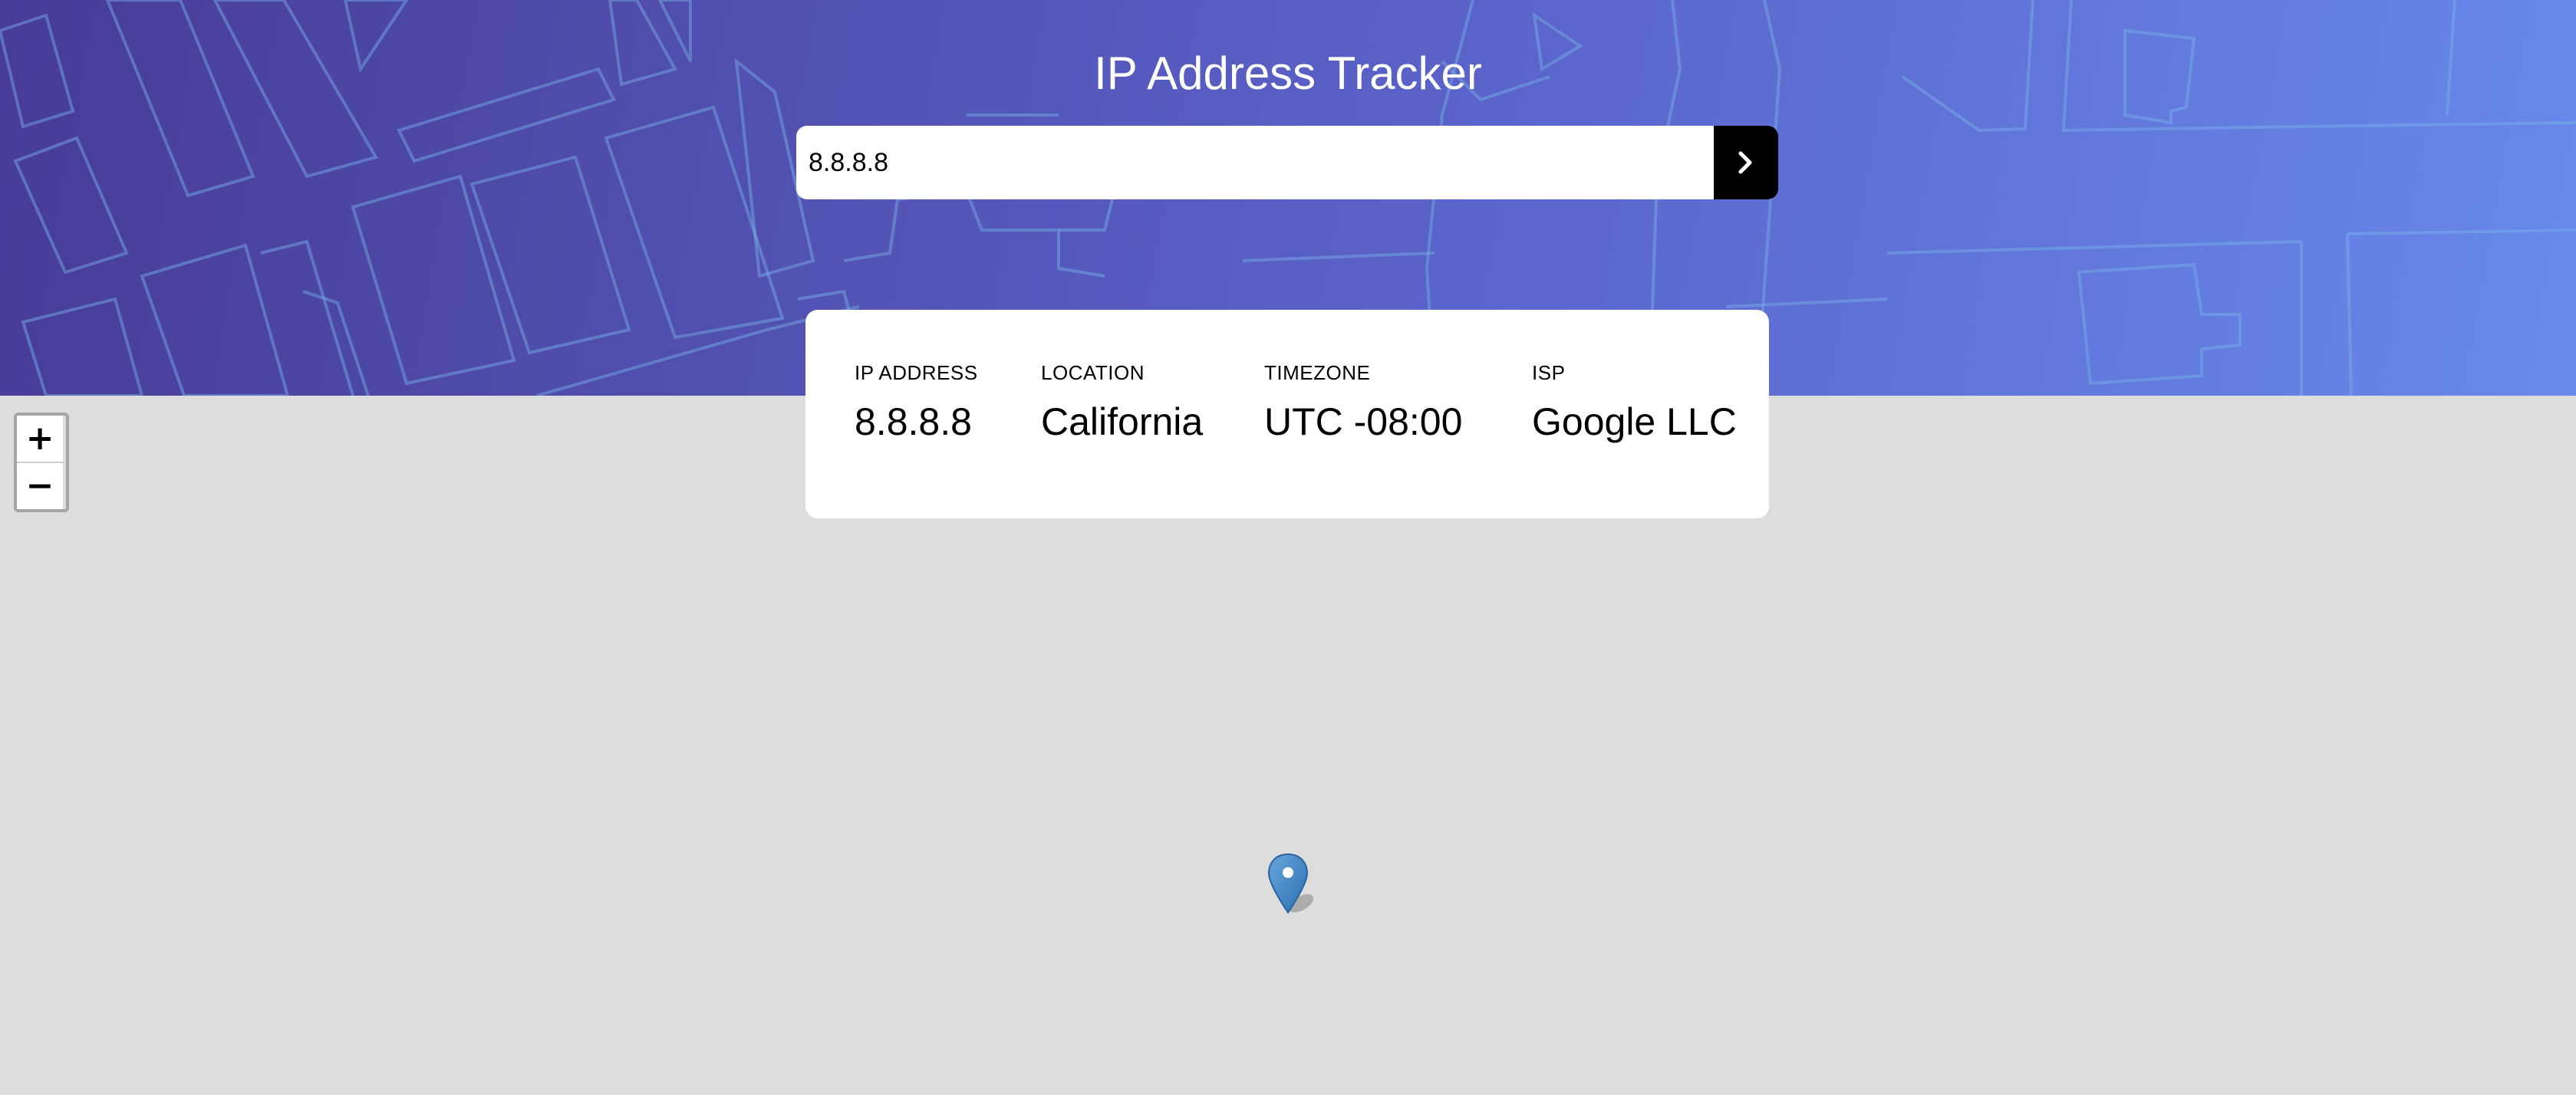 Image resolution: width=2576 pixels, height=1095 pixels. Describe the element at coordinates (1295, 886) in the screenshot. I see `map-pin-icon` at that location.